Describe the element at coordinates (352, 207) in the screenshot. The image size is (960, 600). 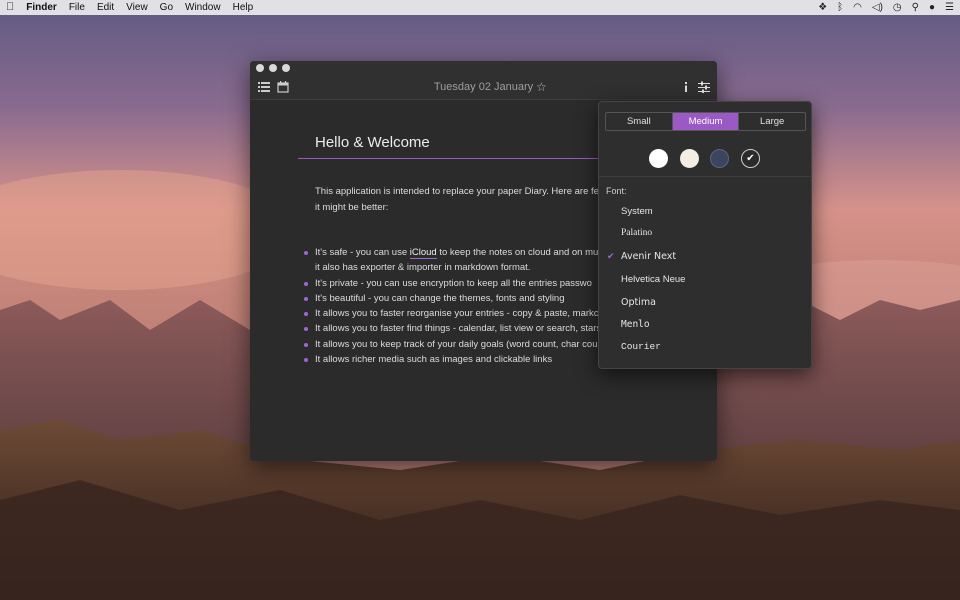
I see `intro-line-2: it might be better:` at that location.